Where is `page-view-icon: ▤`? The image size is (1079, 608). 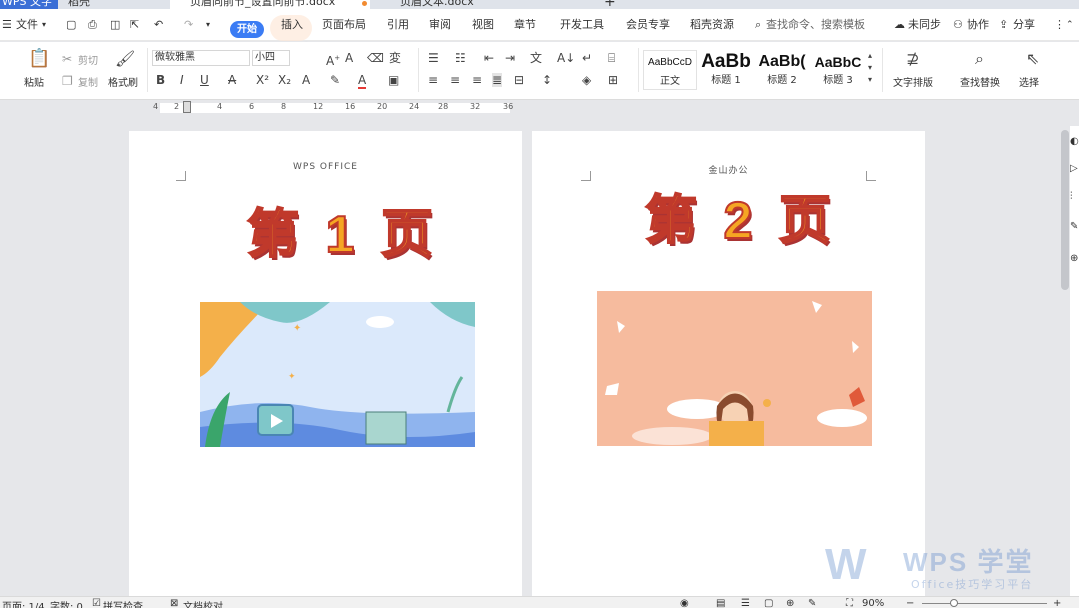 page-view-icon: ▤ is located at coordinates (720, 603).